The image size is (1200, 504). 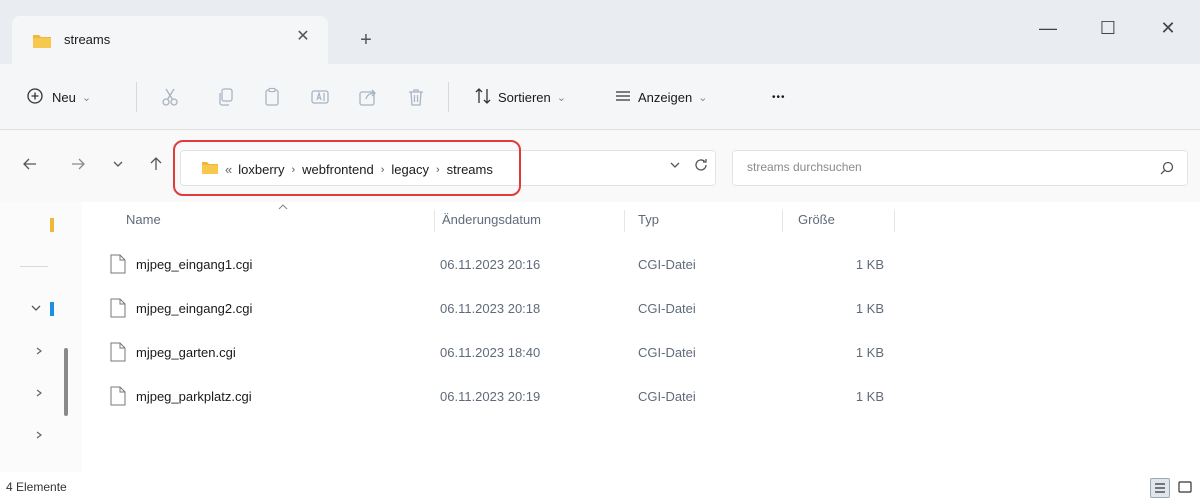 I want to click on nav-divider, so click(x=34, y=266).